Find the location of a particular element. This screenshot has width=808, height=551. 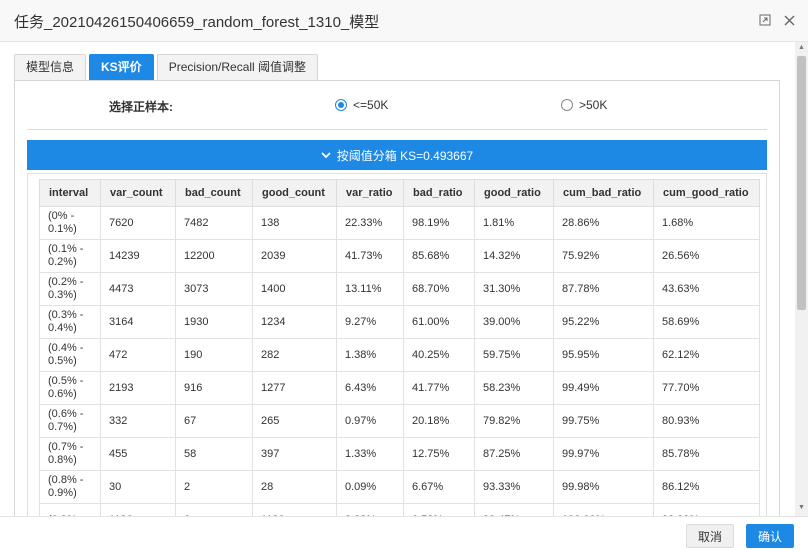

cell-good-count: 1277 is located at coordinates (294, 388).